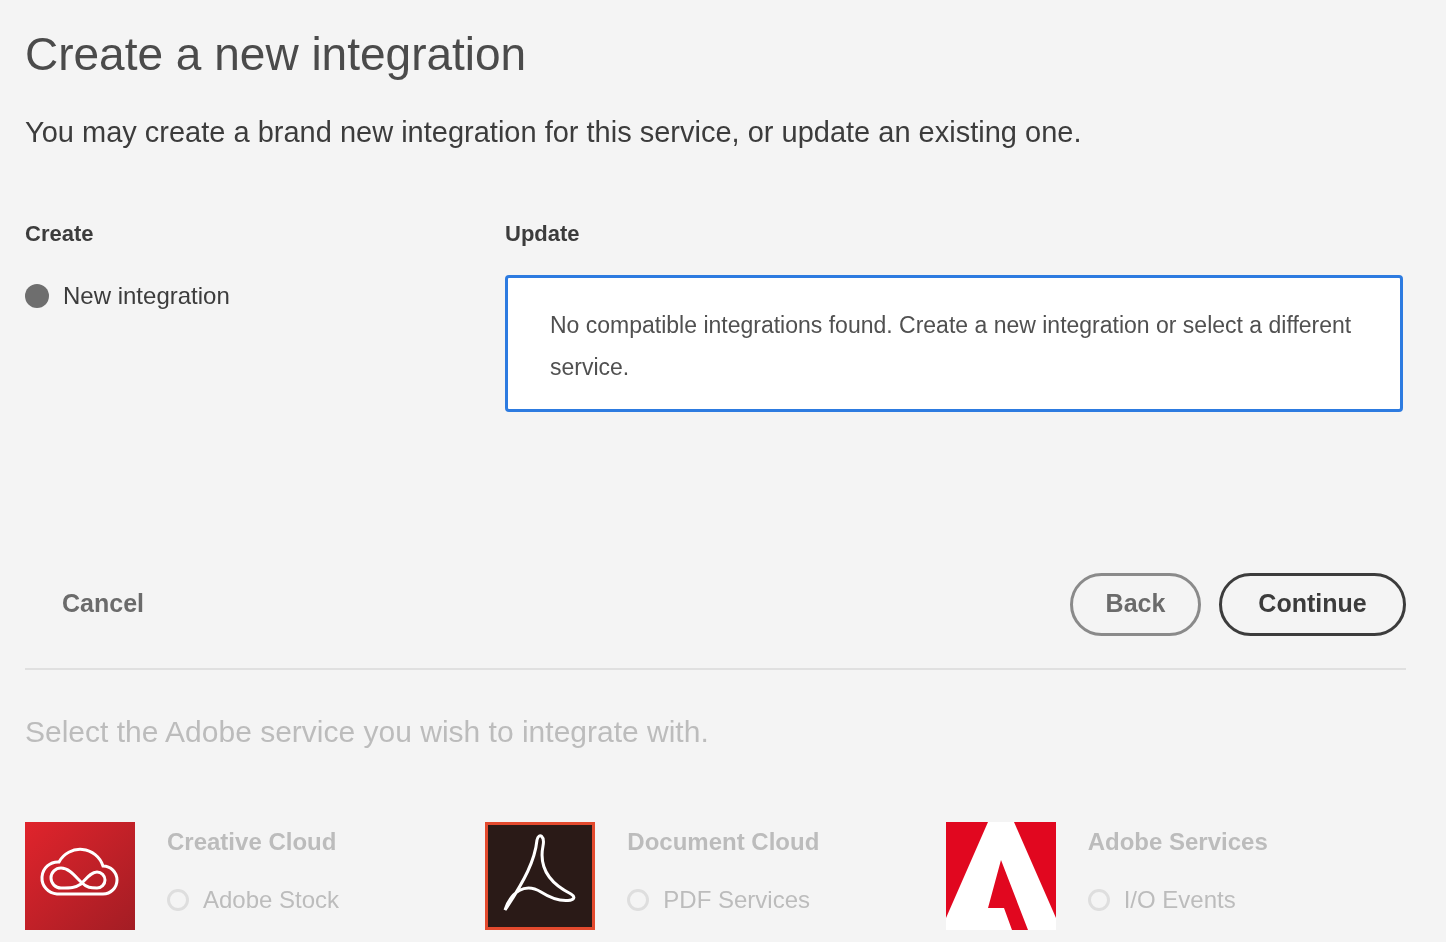 The height and width of the screenshot is (942, 1446). What do you see at coordinates (554, 132) in the screenshot?
I see `page-subtitle: You may create a brand new integration for this service, or update an existing one.` at bounding box center [554, 132].